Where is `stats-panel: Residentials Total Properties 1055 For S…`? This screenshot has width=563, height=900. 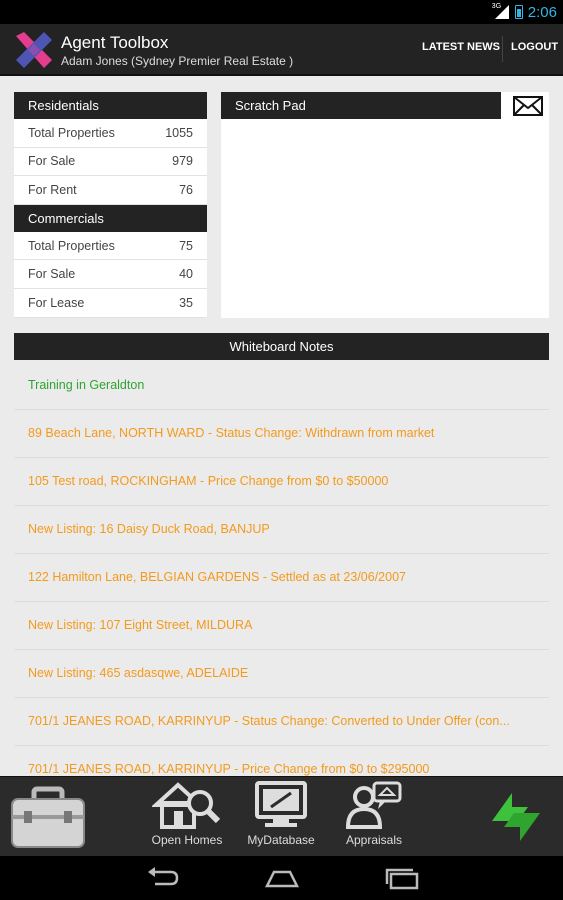
stats-panel: Residentials Total Properties 1055 For S… is located at coordinates (110, 205).